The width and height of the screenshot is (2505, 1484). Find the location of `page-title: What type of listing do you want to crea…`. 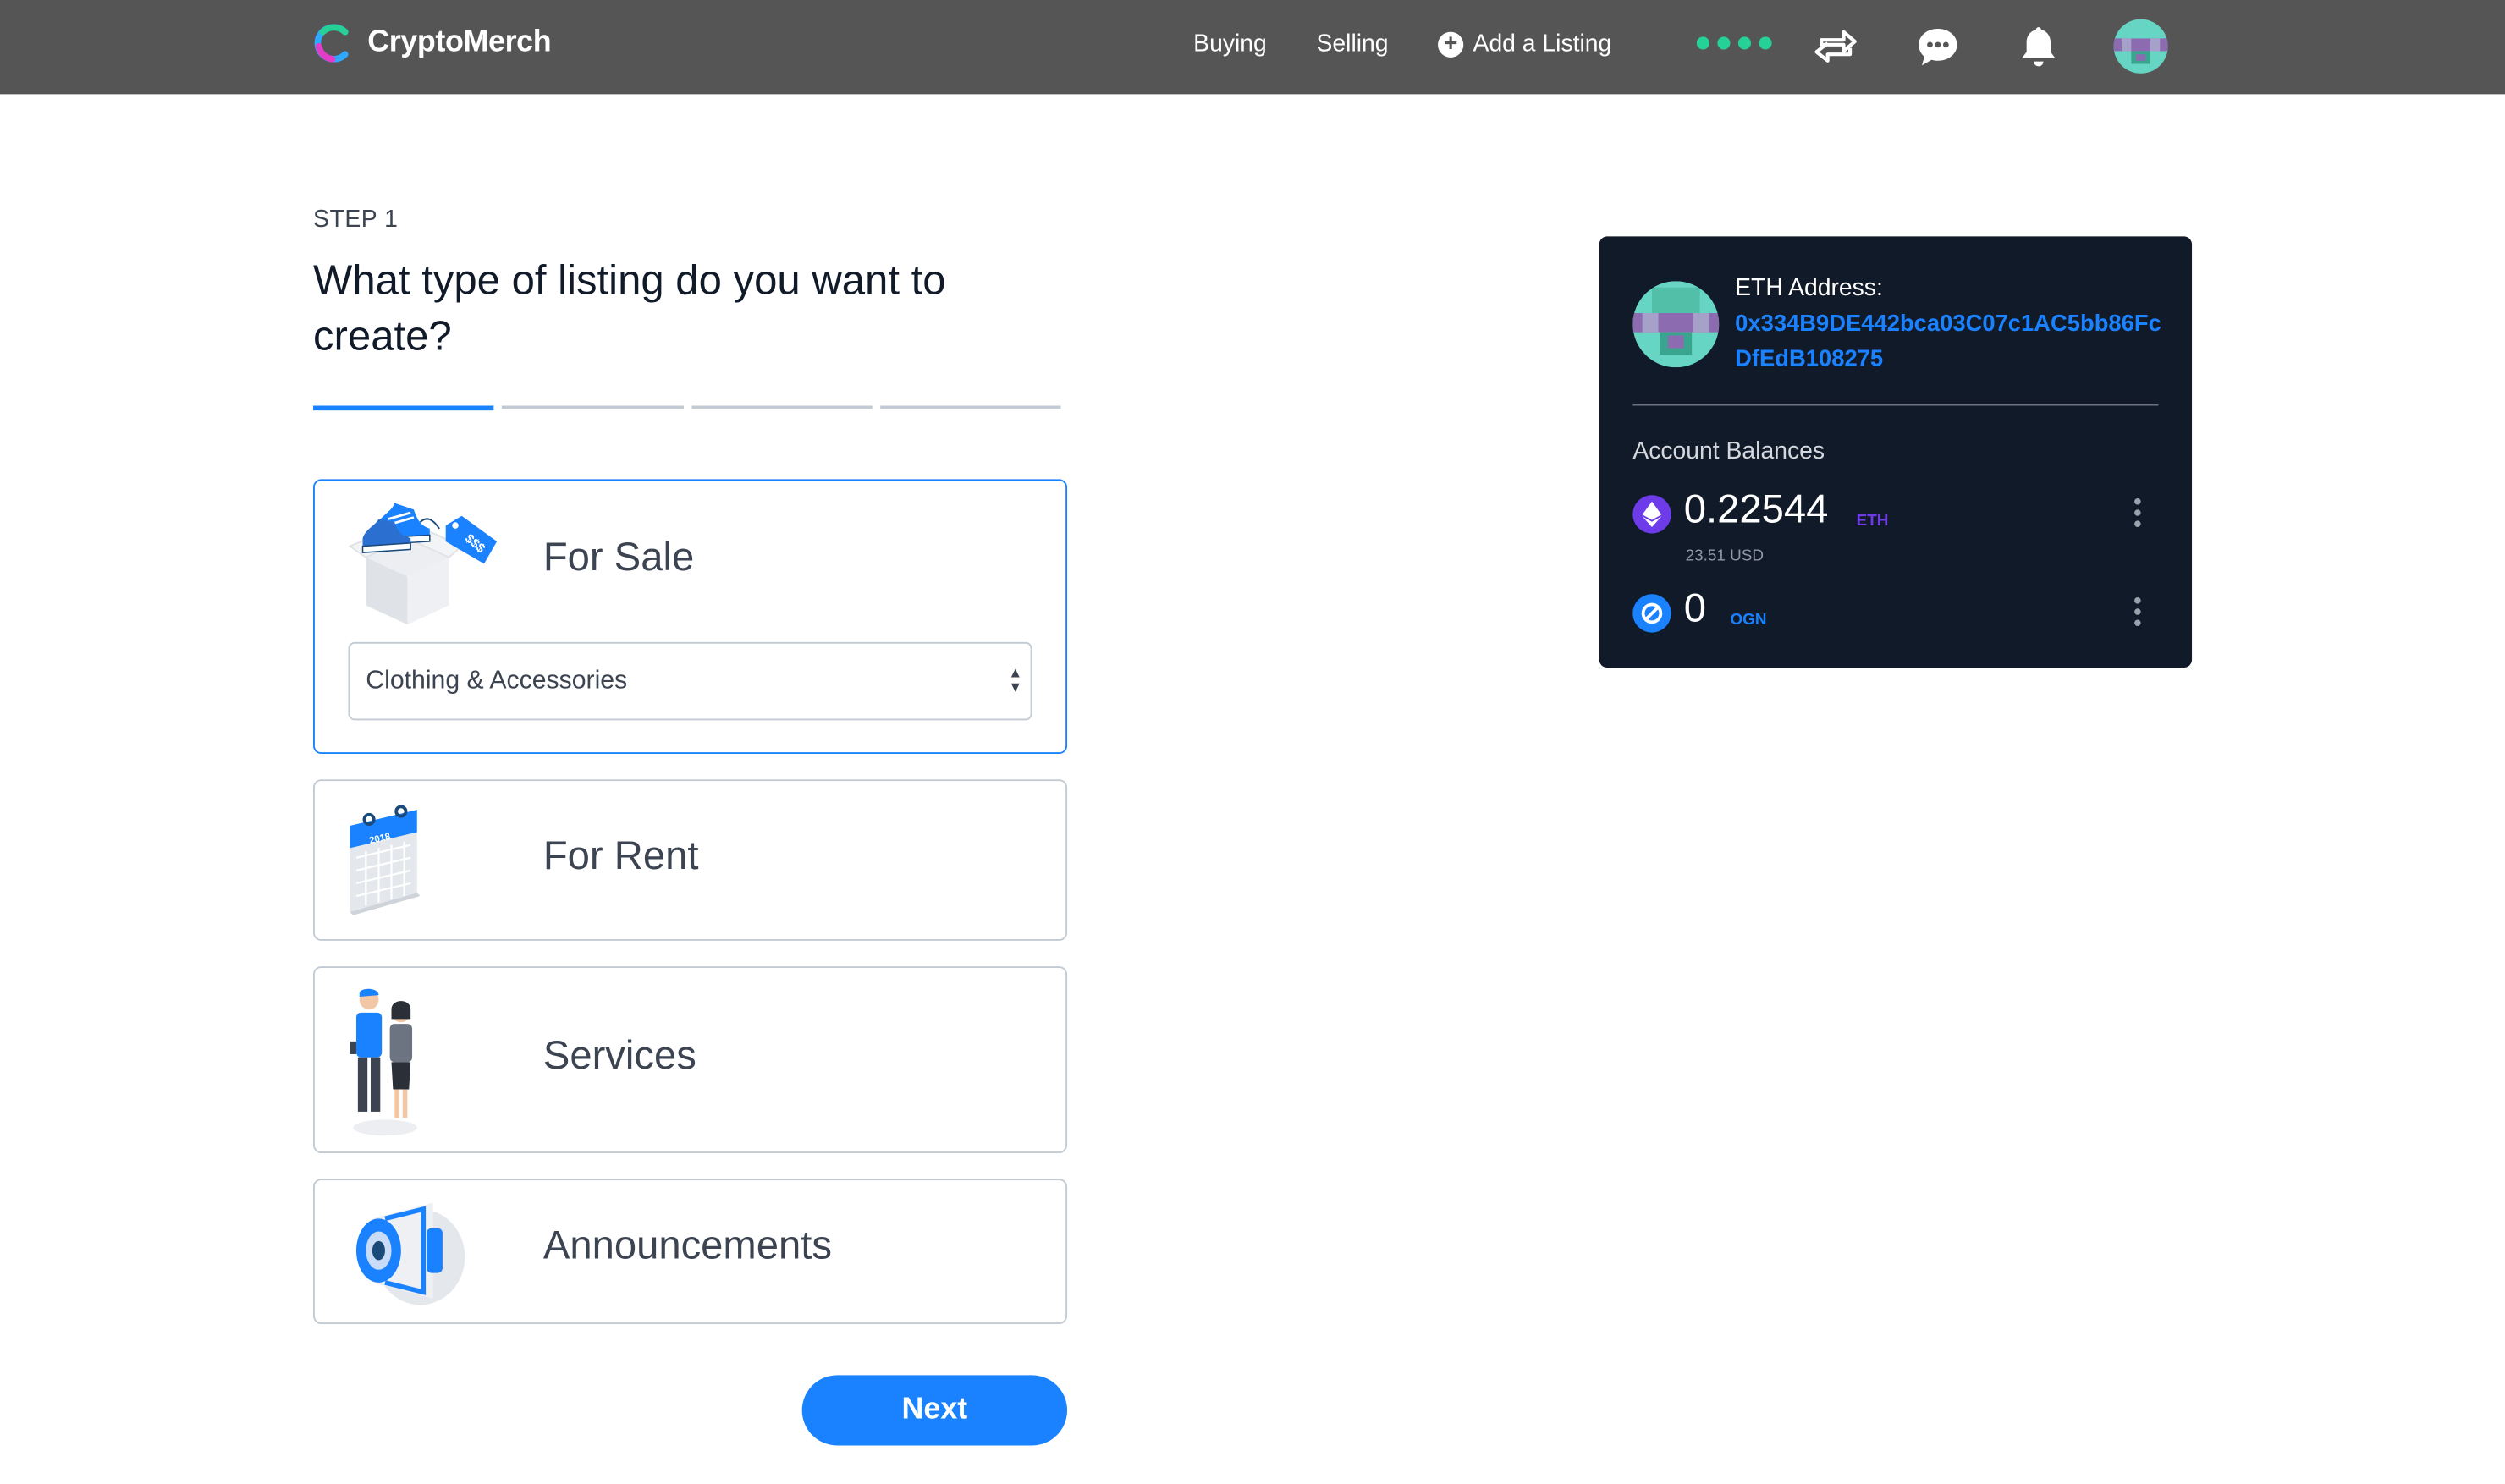

page-title: What type of listing do you want to crea… is located at coordinates (629, 308).